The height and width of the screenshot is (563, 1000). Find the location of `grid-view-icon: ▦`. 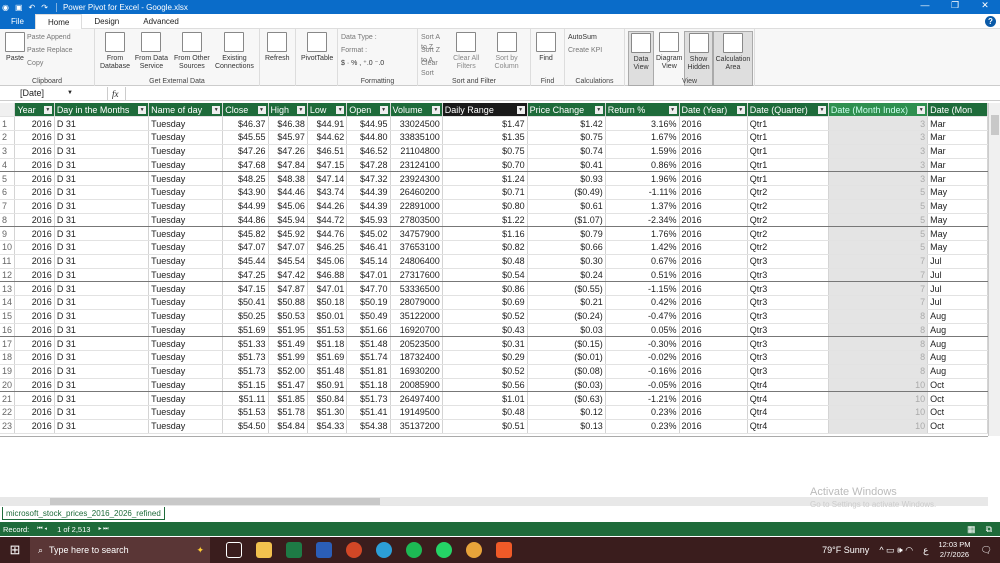

grid-view-icon: ▦ is located at coordinates (971, 529).